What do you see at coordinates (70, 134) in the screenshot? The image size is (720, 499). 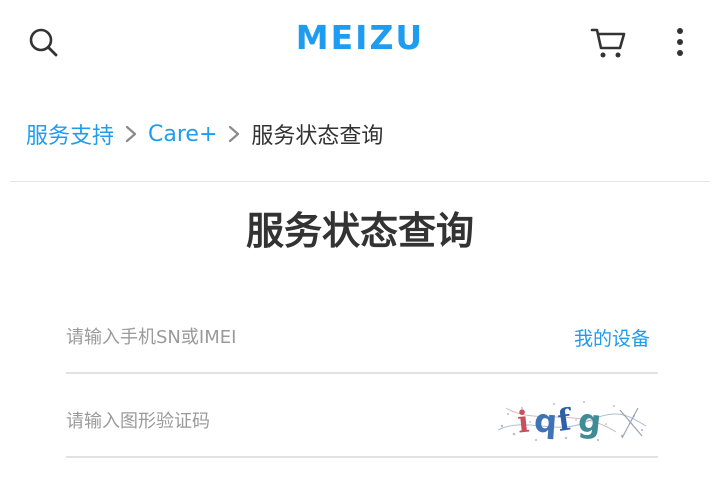 I see `breadcrumb-service-support: 服务支持` at bounding box center [70, 134].